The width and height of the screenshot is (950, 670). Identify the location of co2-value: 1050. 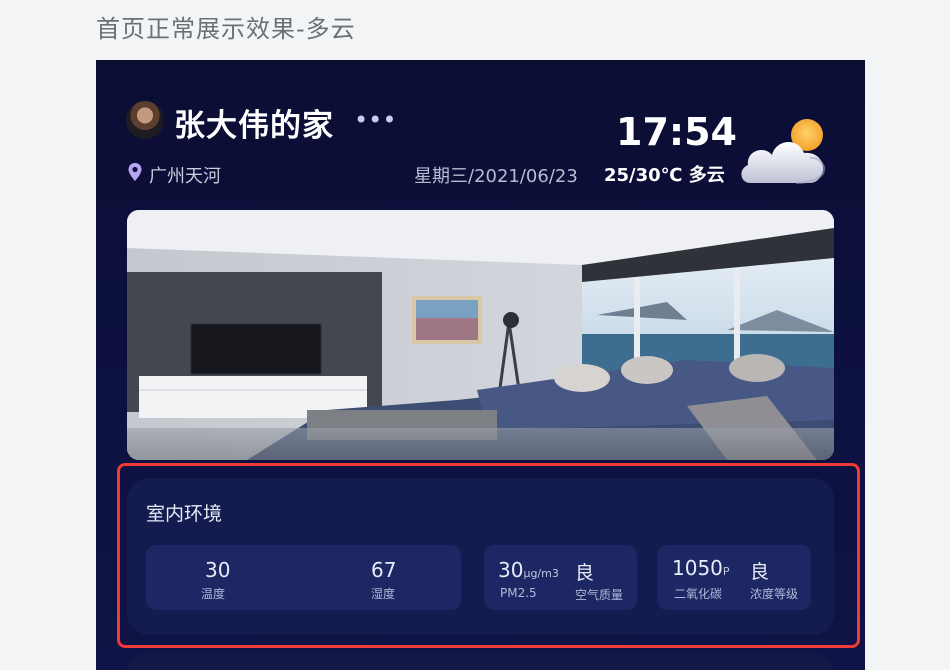
(697, 568).